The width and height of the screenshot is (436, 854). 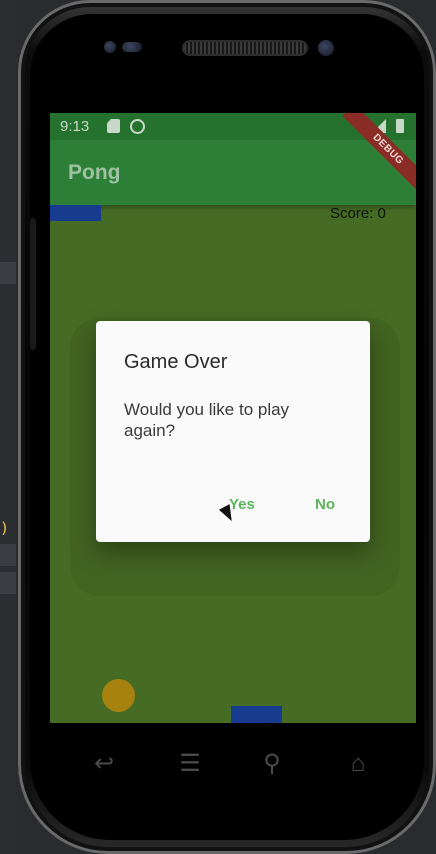 I want to click on score-label: Score: 0, so click(x=358, y=213).